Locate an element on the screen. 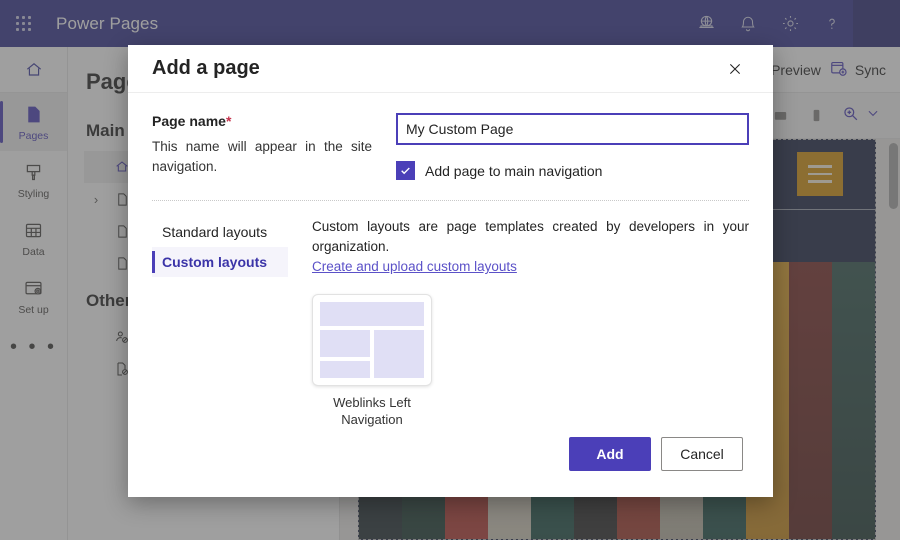  page-name-controls: Add page to main navigation is located at coordinates (572, 147).